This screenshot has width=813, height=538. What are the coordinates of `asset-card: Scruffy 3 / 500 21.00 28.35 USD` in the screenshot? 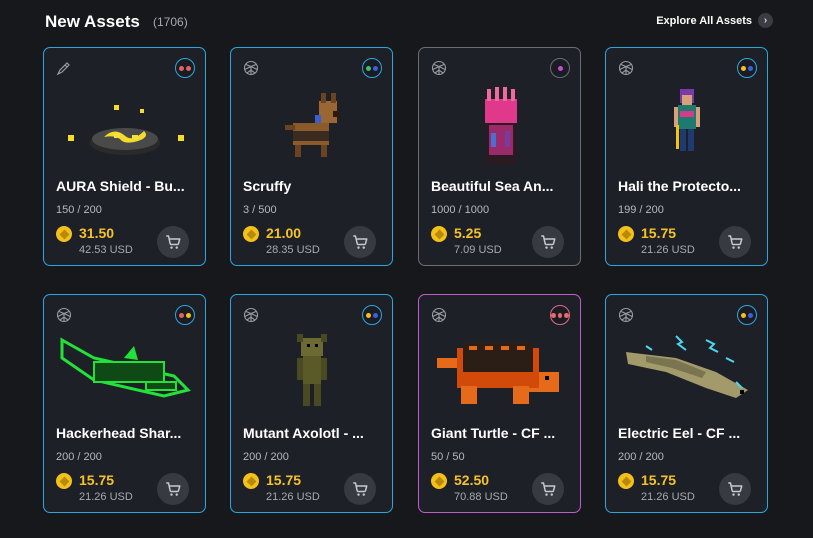 It's located at (311, 156).